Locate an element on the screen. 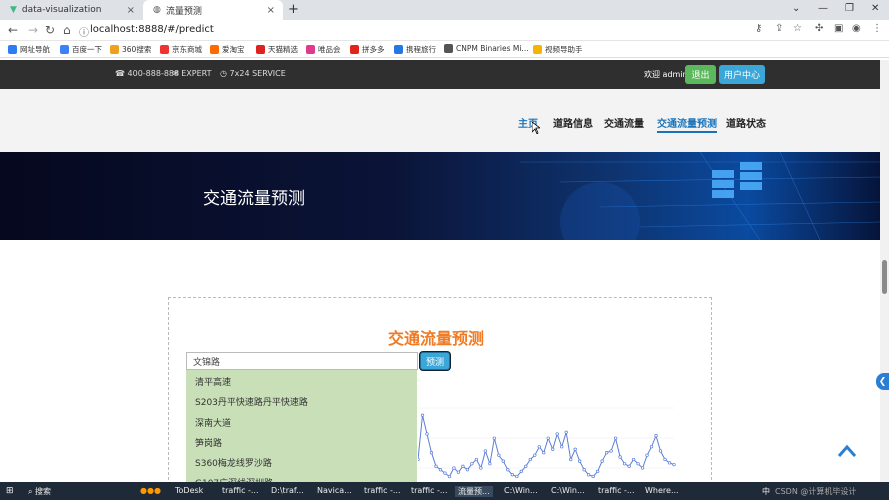  bookmark-item: 百度一下 is located at coordinates (81, 49).